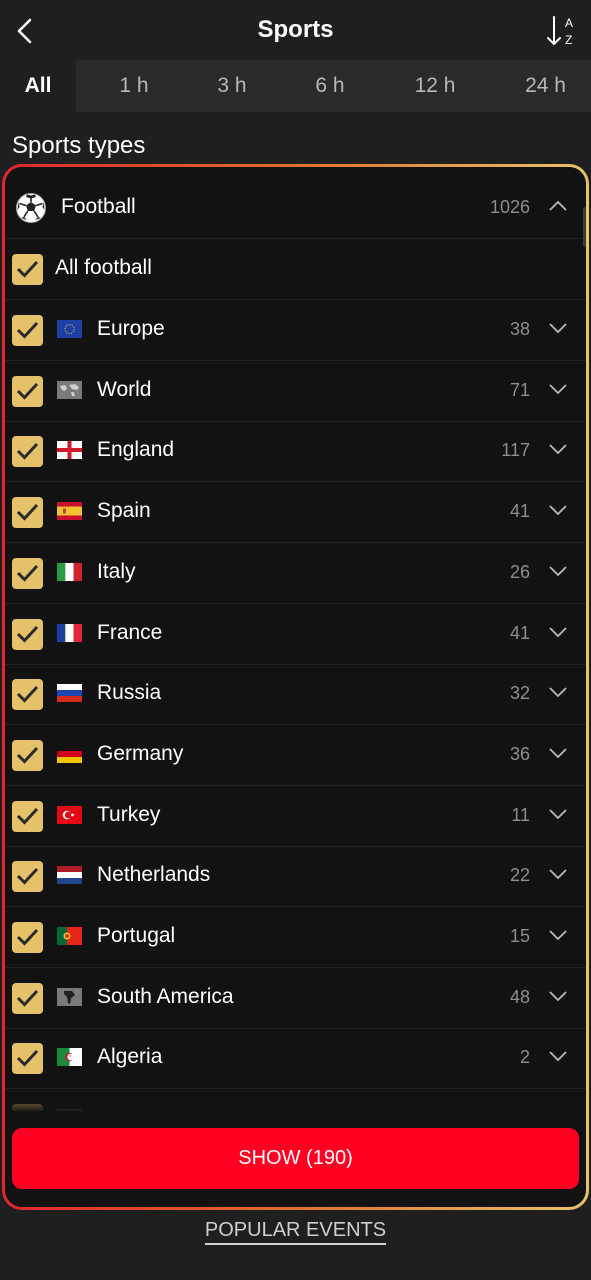 The image size is (591, 1280). Describe the element at coordinates (130, 1057) in the screenshot. I see `country-label: Algeria` at that location.